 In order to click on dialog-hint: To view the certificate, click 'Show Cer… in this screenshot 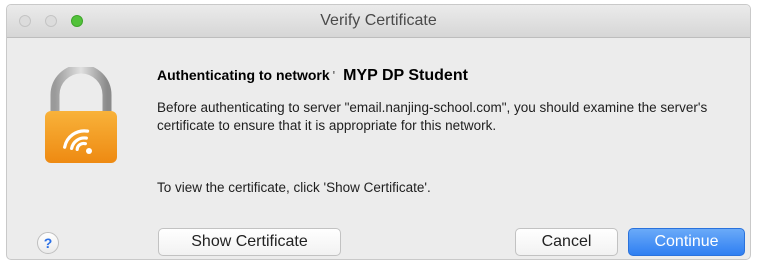, I will do `click(294, 187)`.